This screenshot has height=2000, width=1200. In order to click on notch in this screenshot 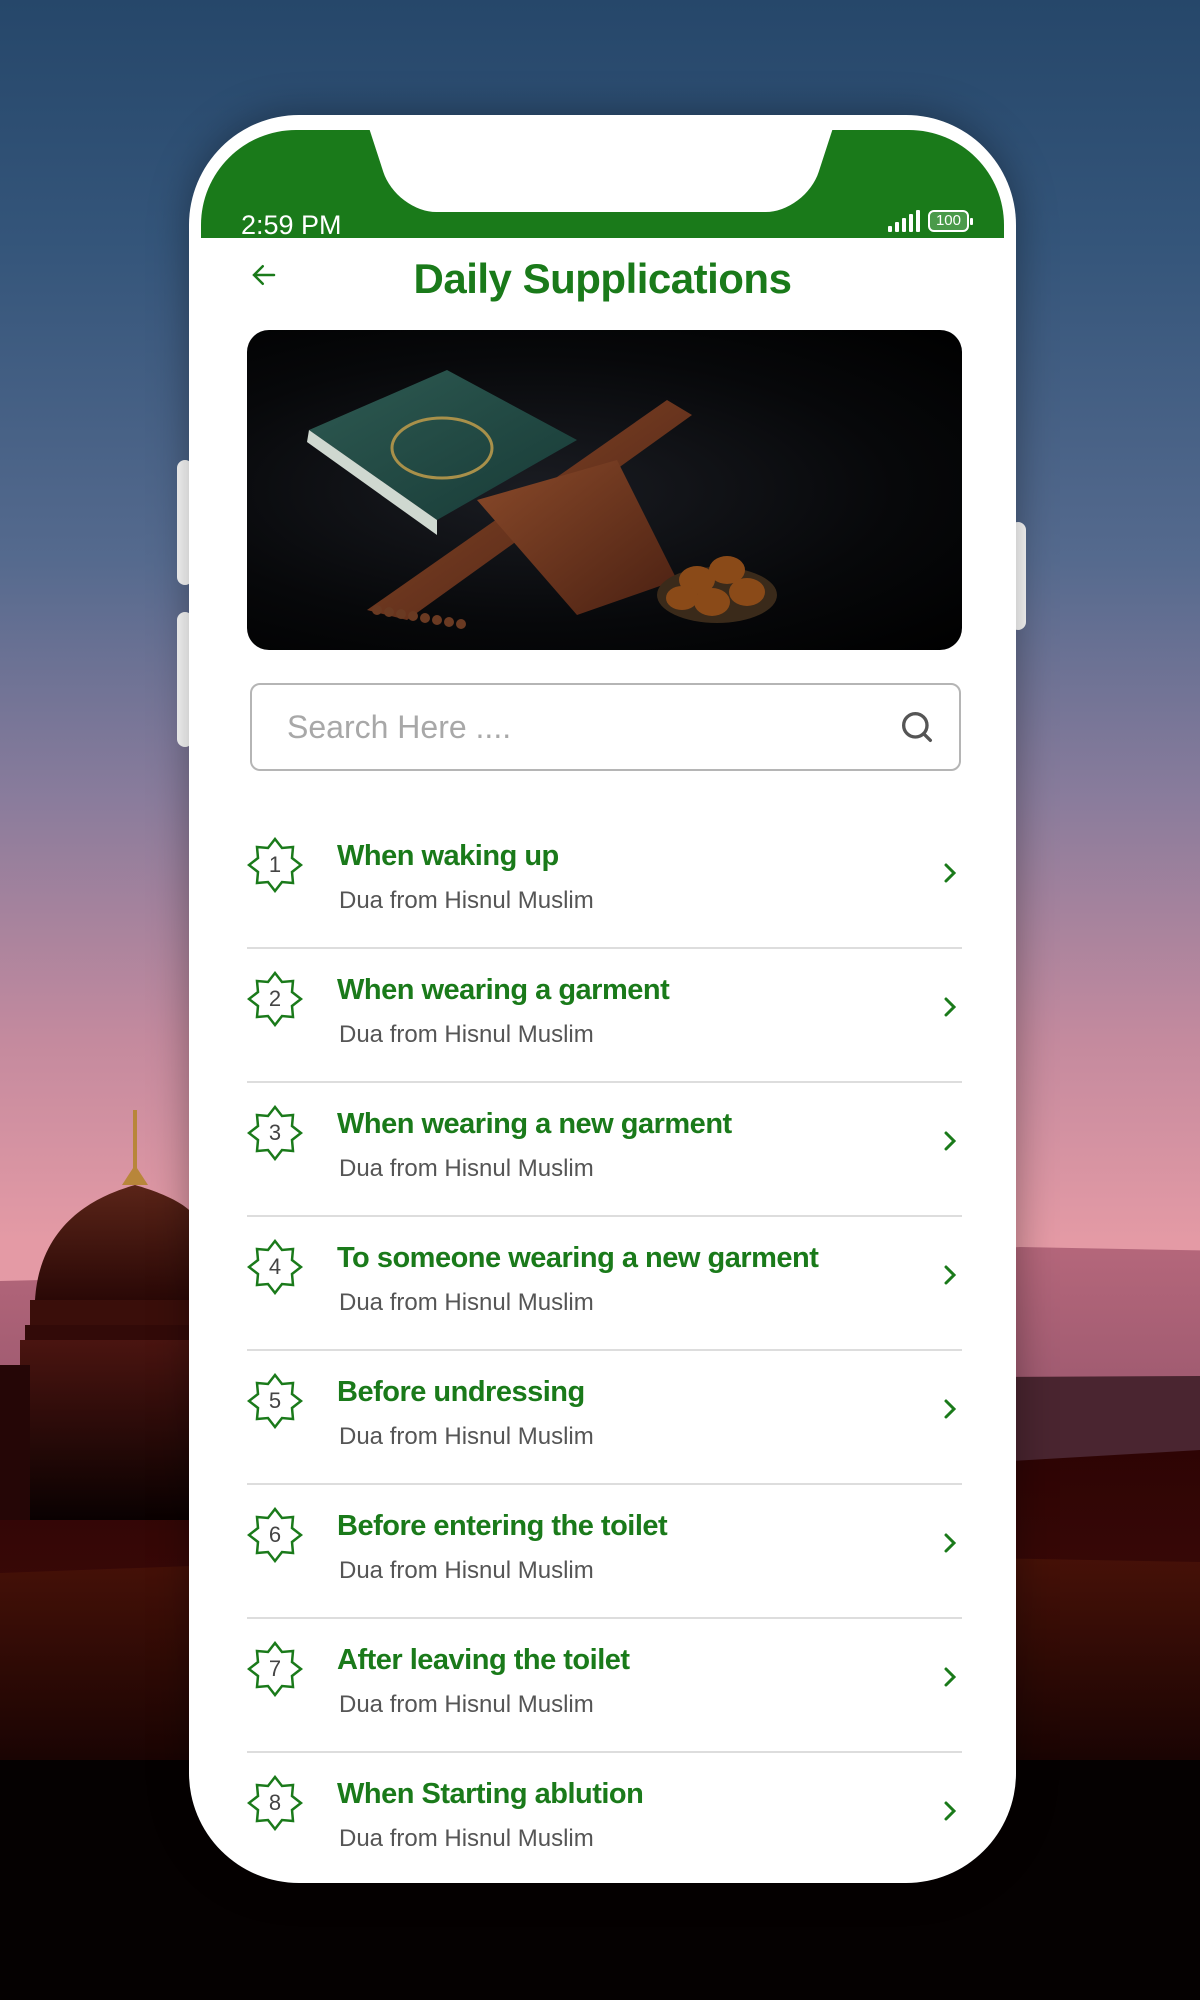, I will do `click(601, 171)`.